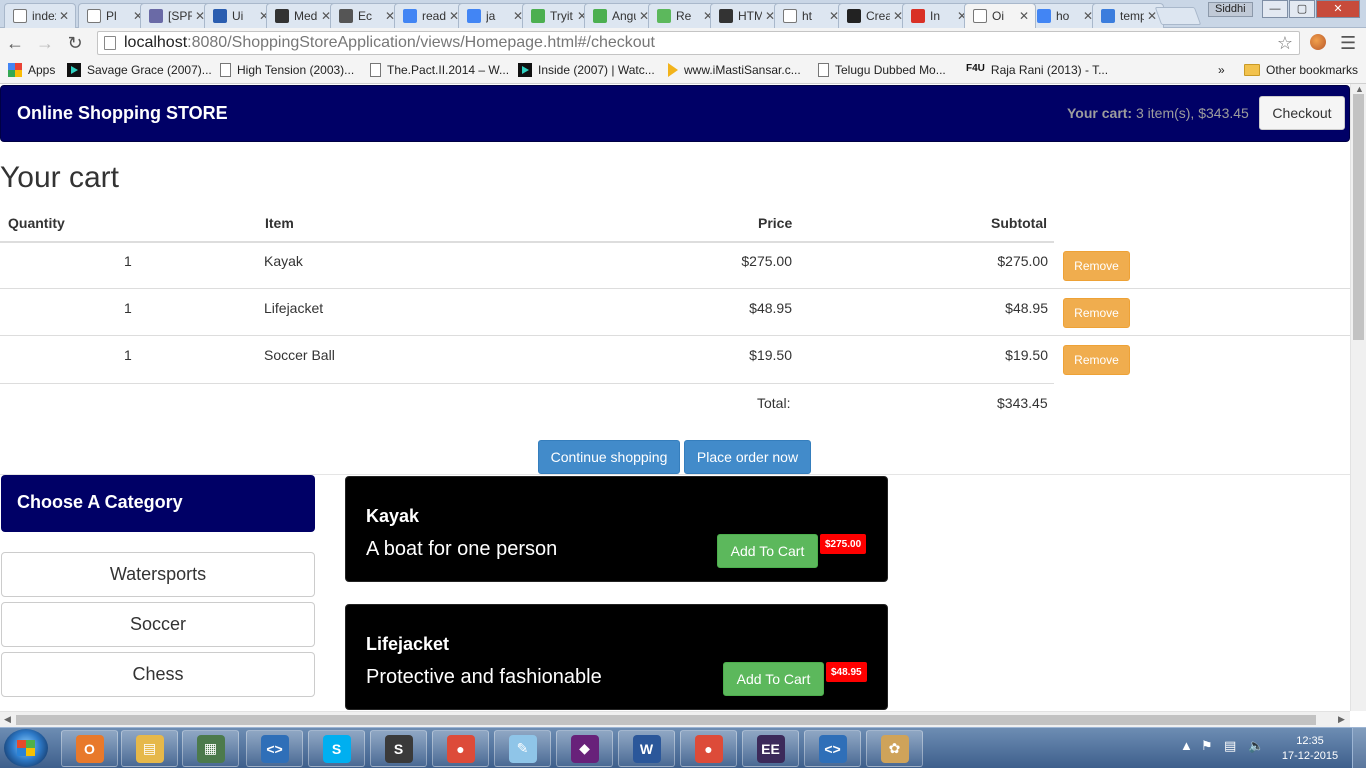  What do you see at coordinates (1318, 42) in the screenshot?
I see `extension-icon` at bounding box center [1318, 42].